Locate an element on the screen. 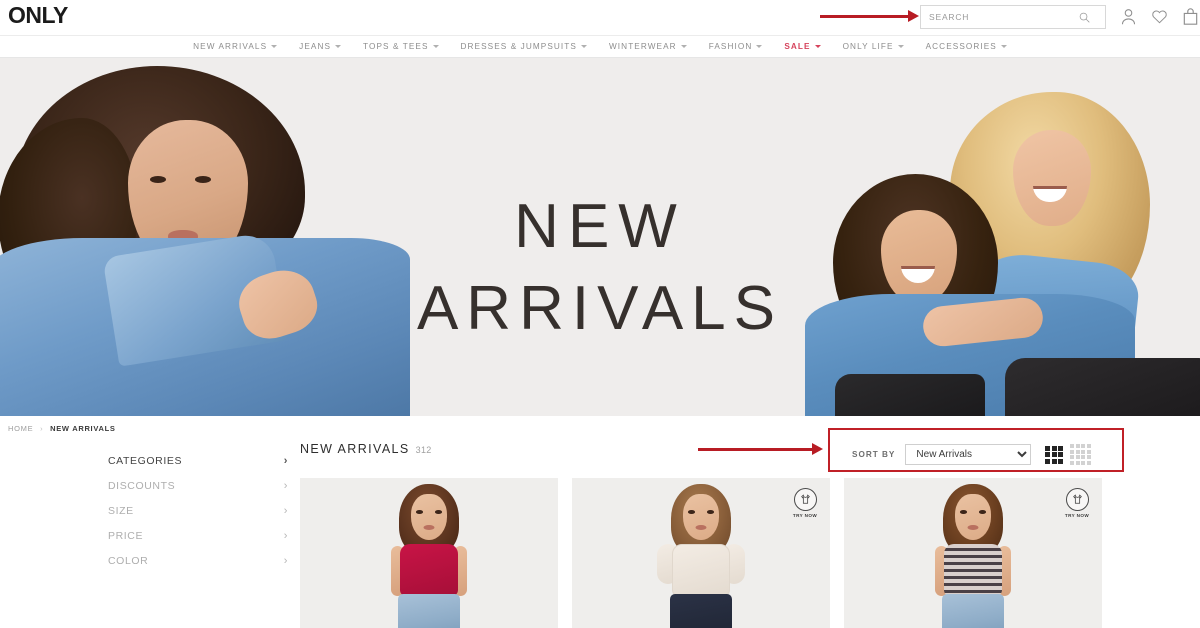 This screenshot has height=628, width=1200. nav-label: FASHION is located at coordinates (730, 46).